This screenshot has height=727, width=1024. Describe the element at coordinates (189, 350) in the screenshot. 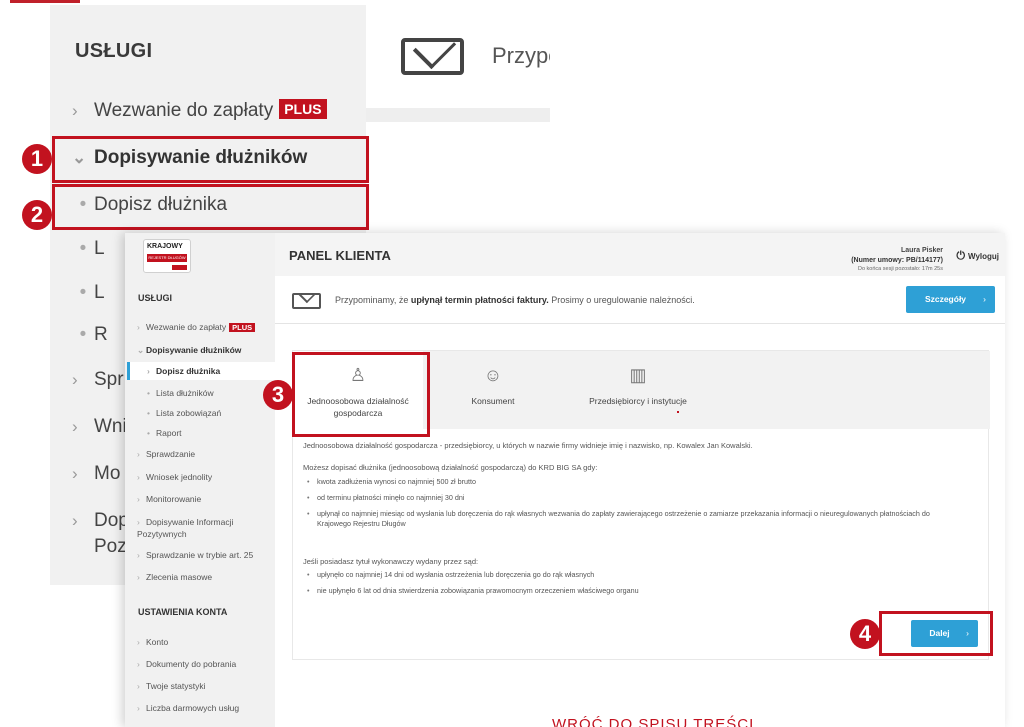

I see `sidebar-item-dopisywanie: ⌄ Dopisywanie dłużników` at that location.